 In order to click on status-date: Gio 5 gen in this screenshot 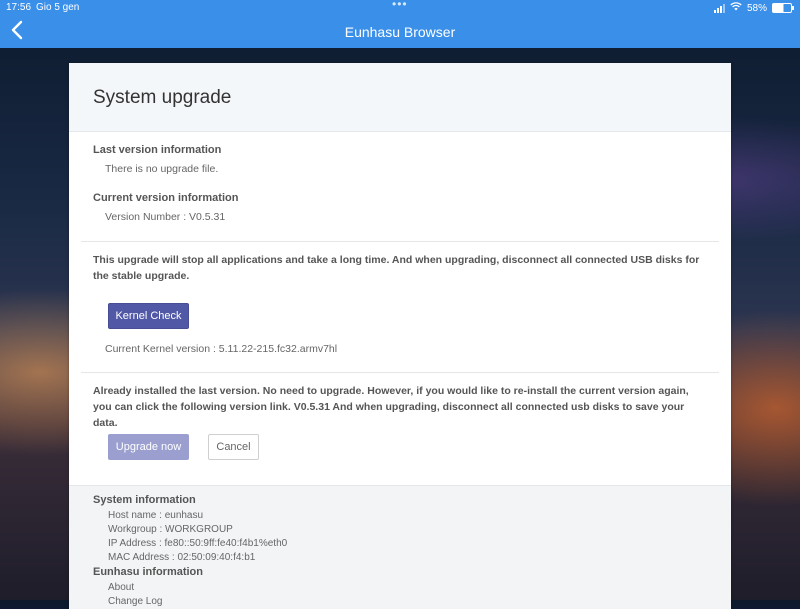, I will do `click(58, 7)`.